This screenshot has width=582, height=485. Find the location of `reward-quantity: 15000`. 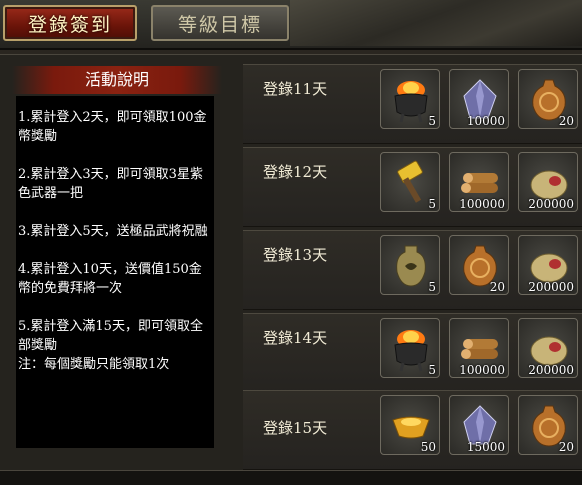

reward-quantity: 15000 is located at coordinates (485, 447).